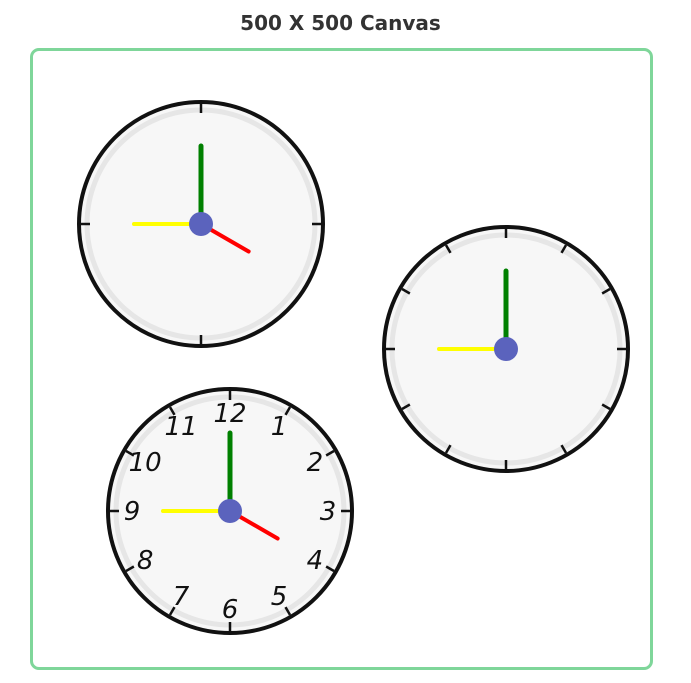 This screenshot has height=683, width=691. Describe the element at coordinates (229, 414) in the screenshot. I see `clock-numeral: 12` at that location.